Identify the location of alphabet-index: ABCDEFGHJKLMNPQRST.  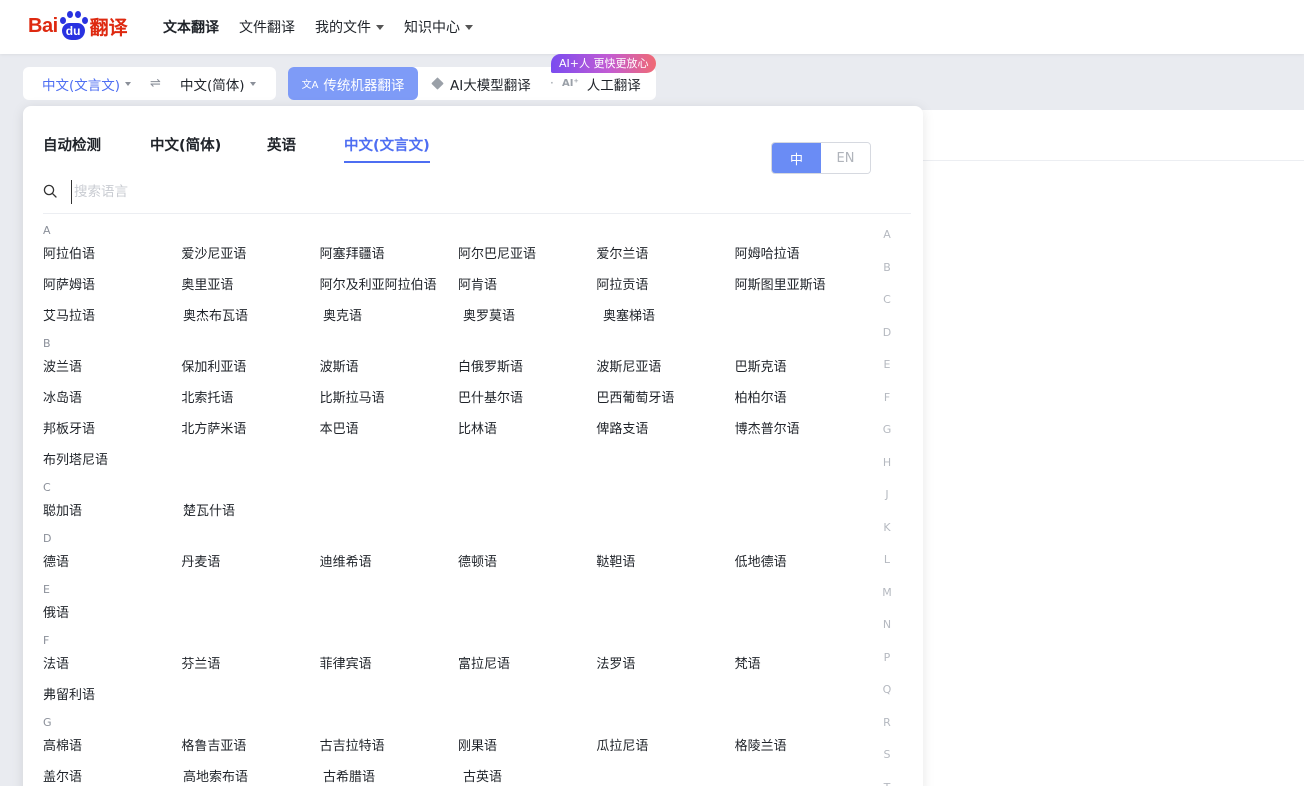
(887, 507).